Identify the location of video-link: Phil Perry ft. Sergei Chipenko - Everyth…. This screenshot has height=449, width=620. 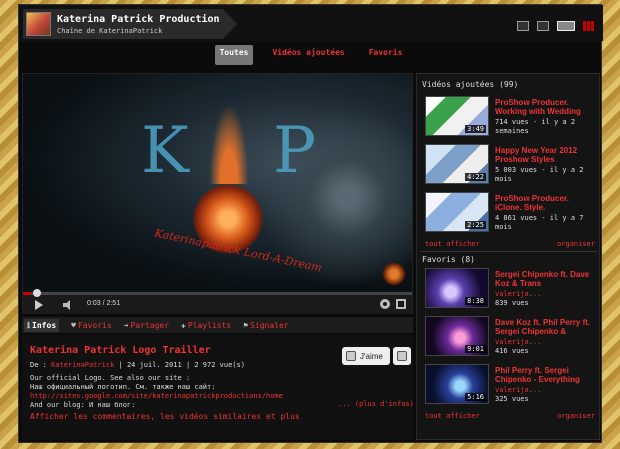
(546, 375).